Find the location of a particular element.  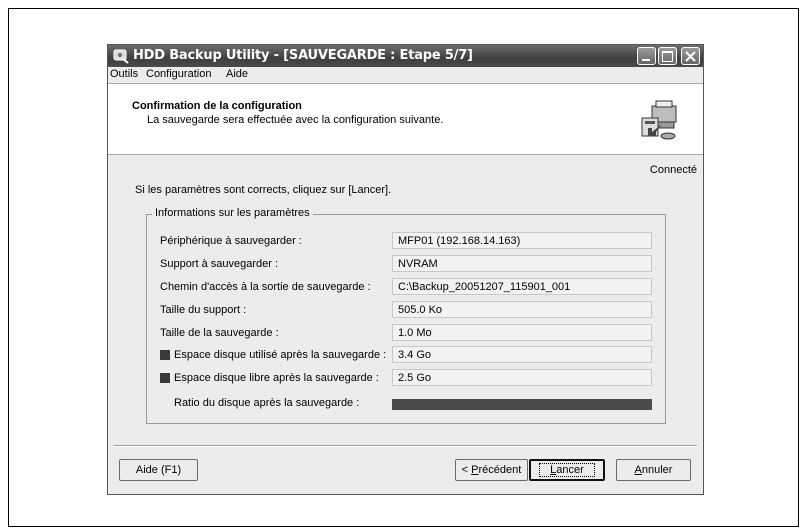

cancel-button: Annuler is located at coordinates (653, 470).